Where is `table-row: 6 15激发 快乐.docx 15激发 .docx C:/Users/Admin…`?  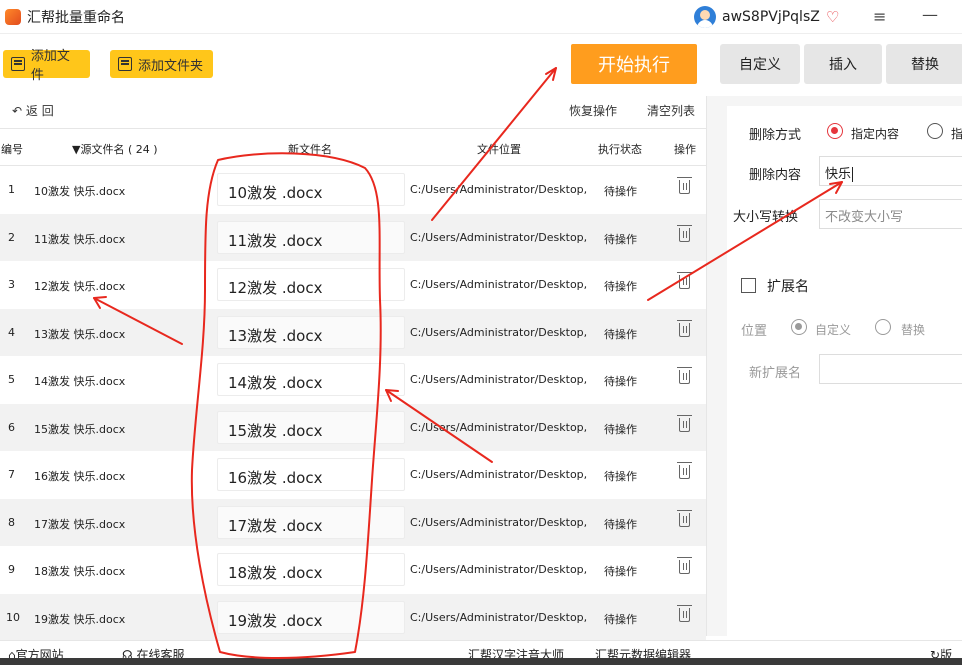 table-row: 6 15激发 快乐.docx 15激发 .docx C:/Users/Admin… is located at coordinates (353, 427).